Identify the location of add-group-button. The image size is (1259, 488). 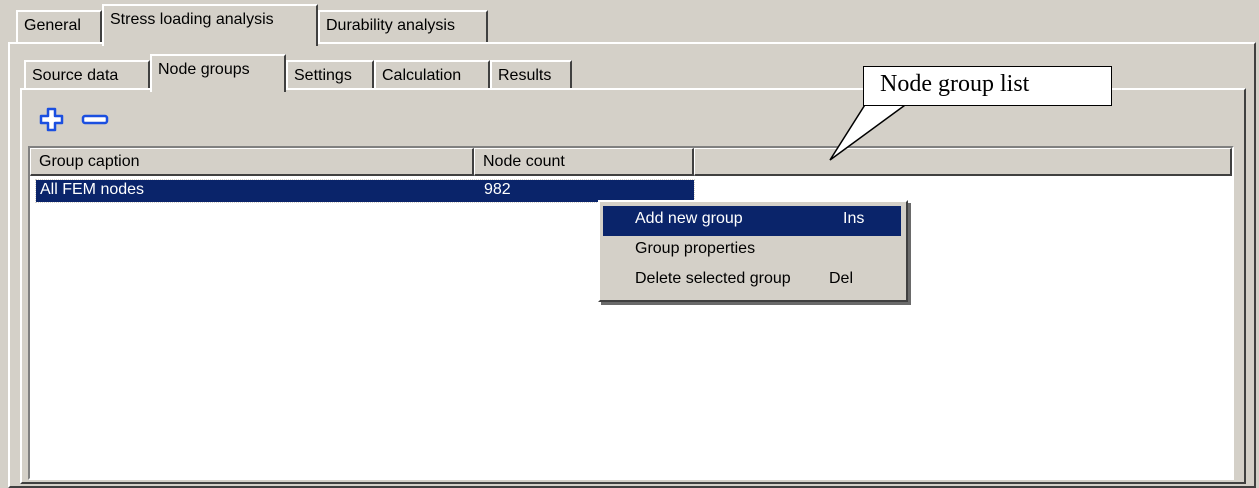
(52, 120).